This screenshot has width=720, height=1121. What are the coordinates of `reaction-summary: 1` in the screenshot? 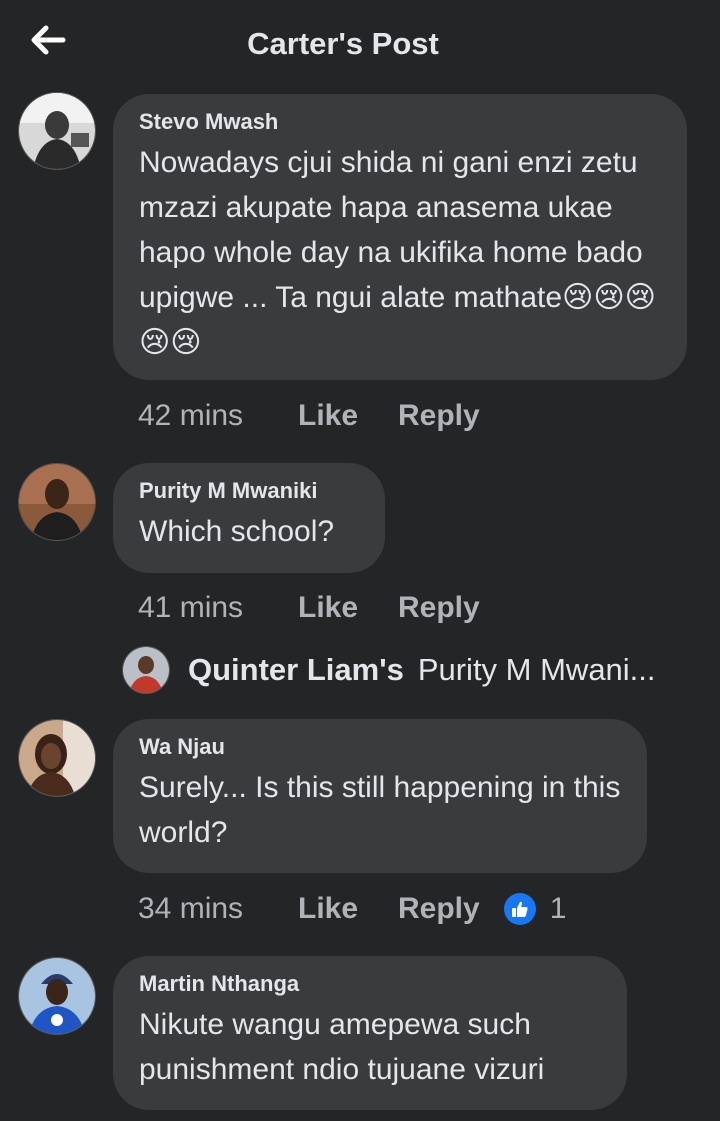 It's located at (535, 909).